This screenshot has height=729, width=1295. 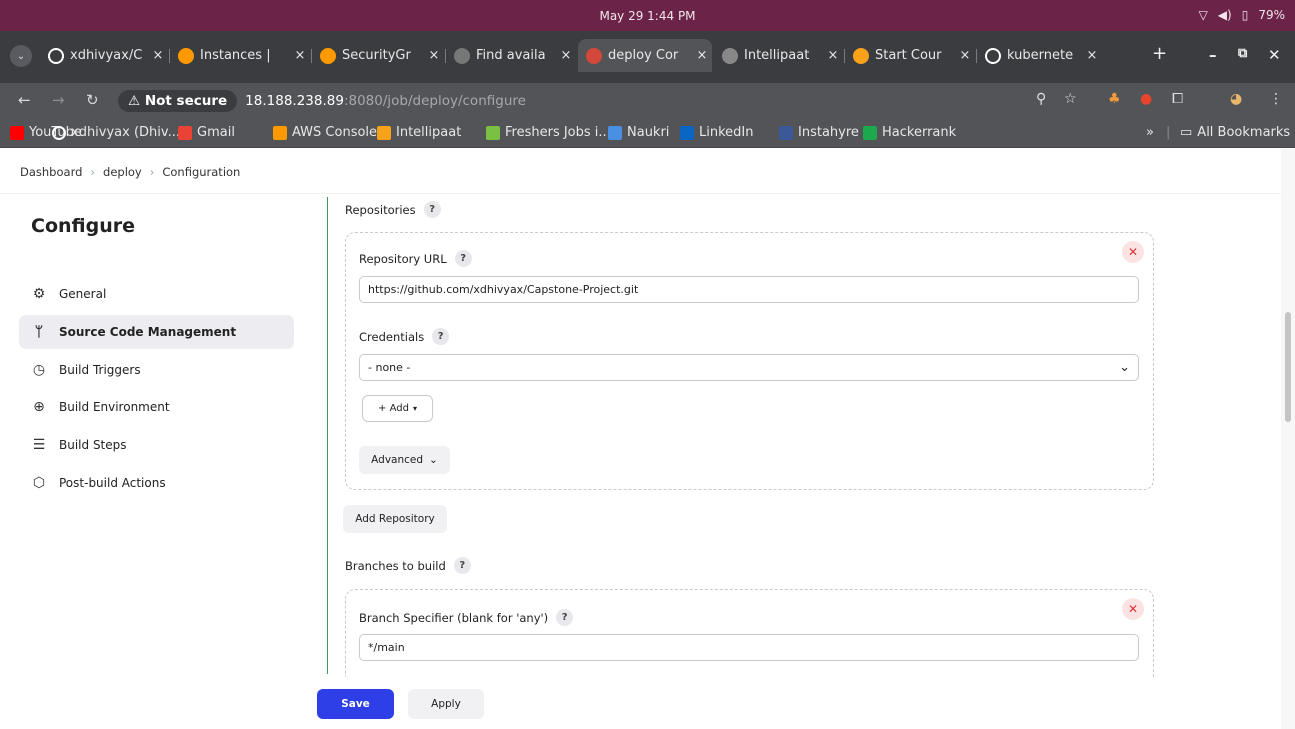 I want to click on add-credentials-button: + Add ▾, so click(x=397, y=408).